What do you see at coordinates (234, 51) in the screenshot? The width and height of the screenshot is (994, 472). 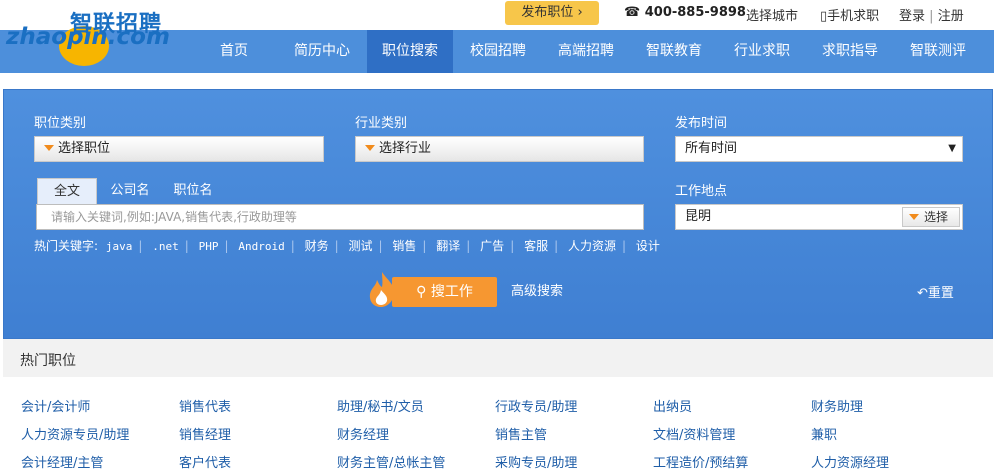 I see `nav-home: 首页` at bounding box center [234, 51].